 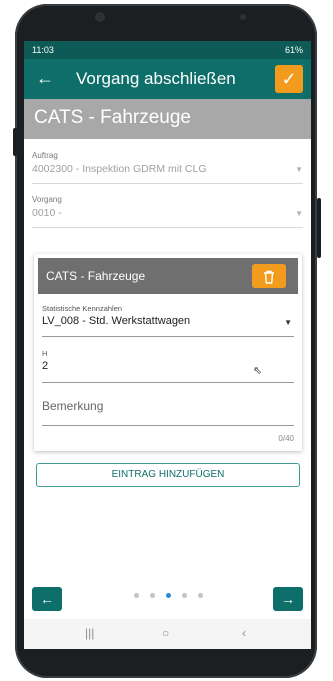 What do you see at coordinates (167, 211) in the screenshot?
I see `vorgang-field: Vorgang 0010 - ▼` at bounding box center [167, 211].